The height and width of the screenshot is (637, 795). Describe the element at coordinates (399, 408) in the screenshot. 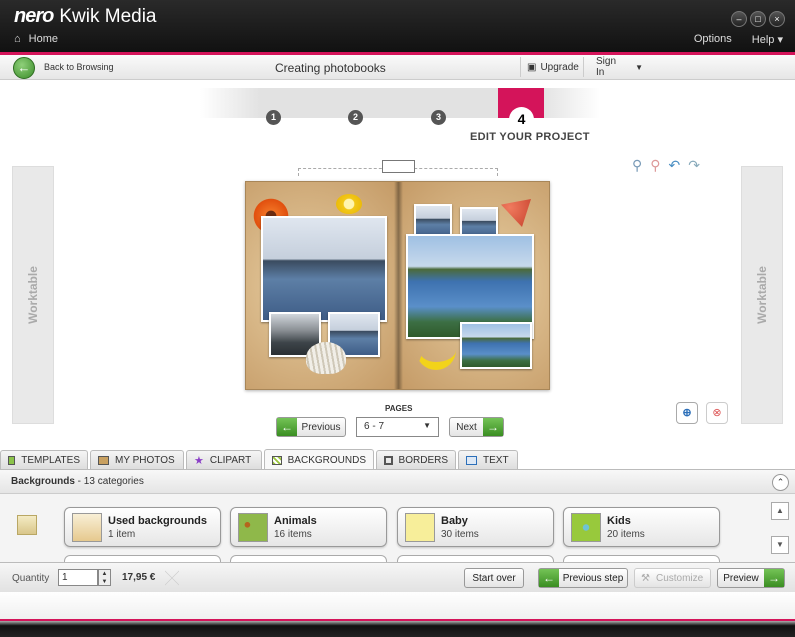

I see `pages-label: PAGES` at that location.